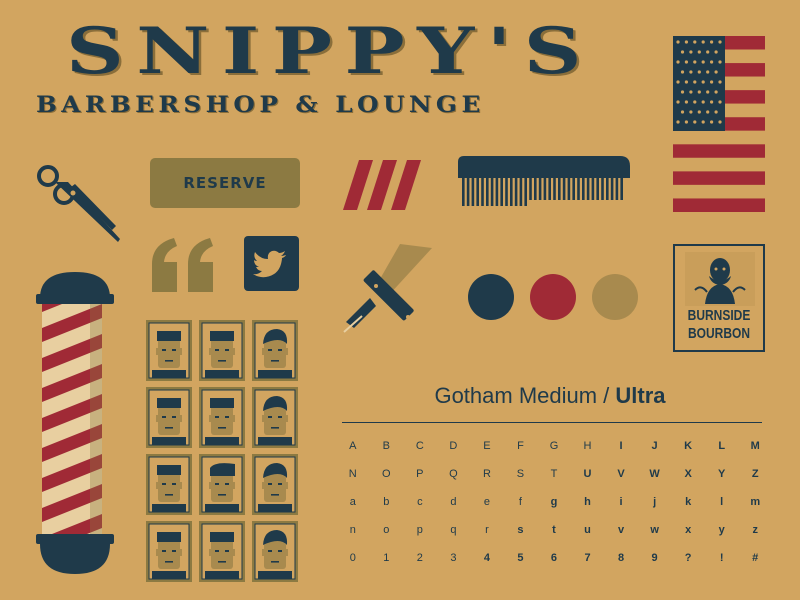 This screenshot has width=800, height=600. I want to click on glyph: 6, so click(554, 558).